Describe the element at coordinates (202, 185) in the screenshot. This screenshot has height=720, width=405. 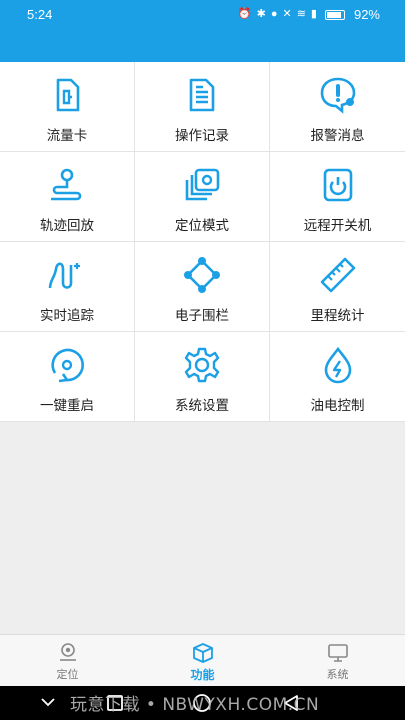
I see `location-mode-icon` at that location.